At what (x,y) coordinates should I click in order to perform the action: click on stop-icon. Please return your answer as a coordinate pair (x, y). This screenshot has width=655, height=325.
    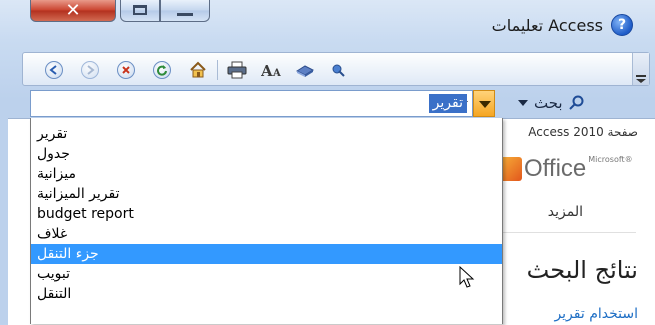
    Looking at the image, I should click on (126, 70).